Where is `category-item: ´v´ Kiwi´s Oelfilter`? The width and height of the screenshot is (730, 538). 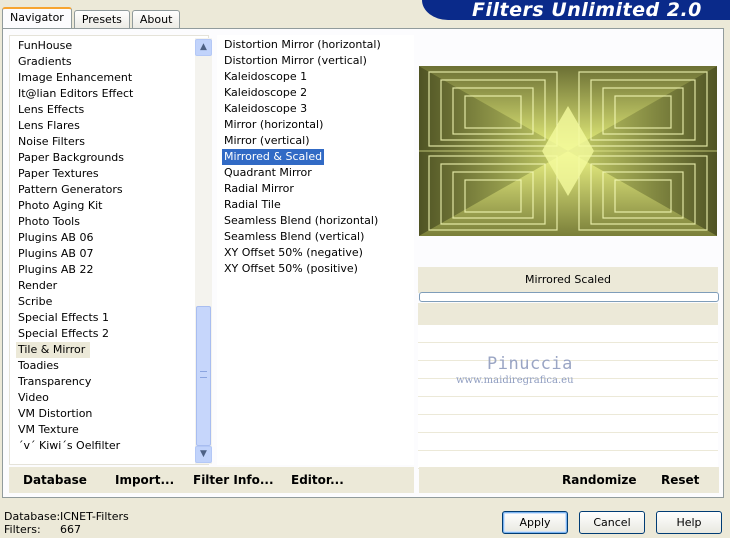
category-item: ´v´ Kiwi´s Oelfilter is located at coordinates (106, 446).